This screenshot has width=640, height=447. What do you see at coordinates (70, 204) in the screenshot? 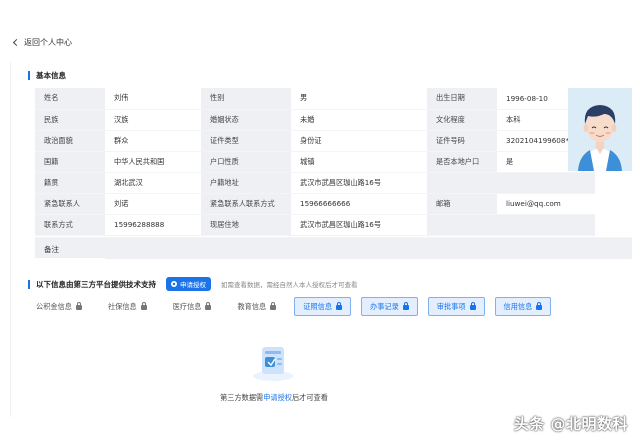
I see `field-label: 紧急联系人` at bounding box center [70, 204].